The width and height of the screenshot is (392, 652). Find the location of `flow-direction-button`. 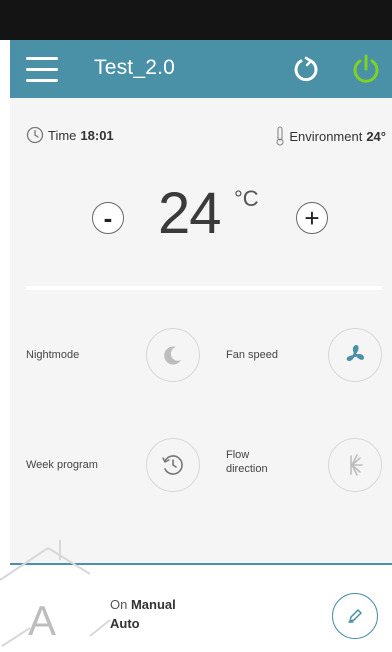

flow-direction-button is located at coordinates (355, 465).